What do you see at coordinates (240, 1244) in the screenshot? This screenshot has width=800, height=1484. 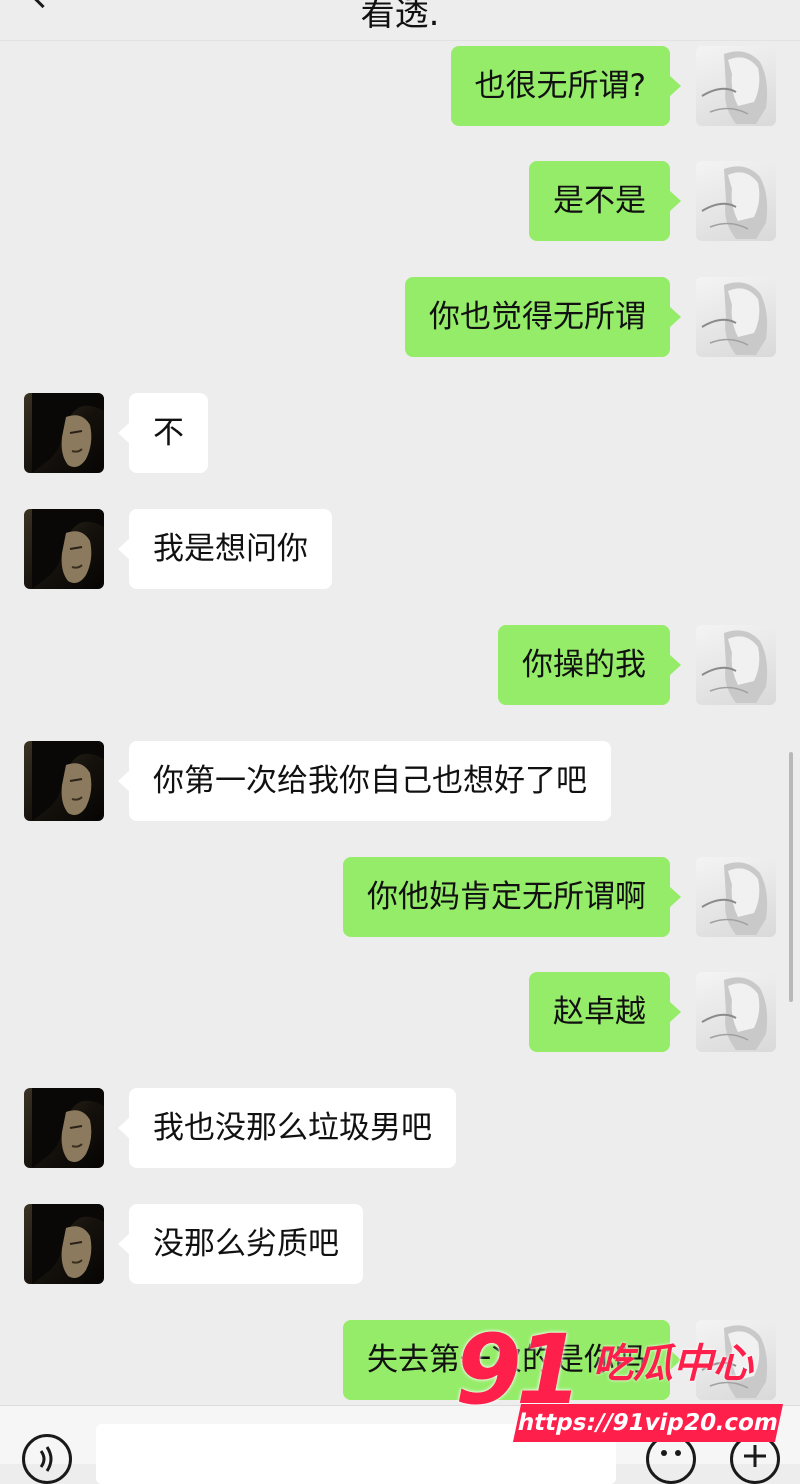 I see `received-message-bubble: 没那么劣质吧` at bounding box center [240, 1244].